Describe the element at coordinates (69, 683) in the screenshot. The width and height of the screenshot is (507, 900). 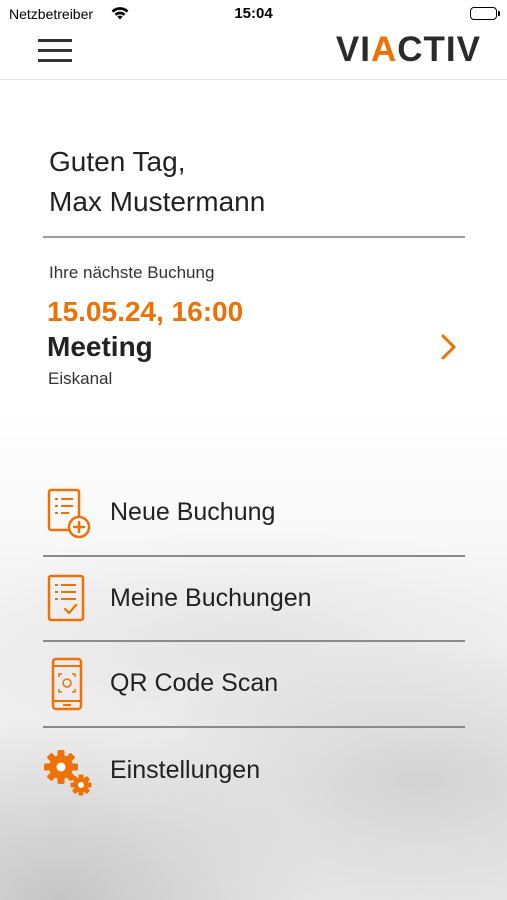
I see `qr-scan-icon` at that location.